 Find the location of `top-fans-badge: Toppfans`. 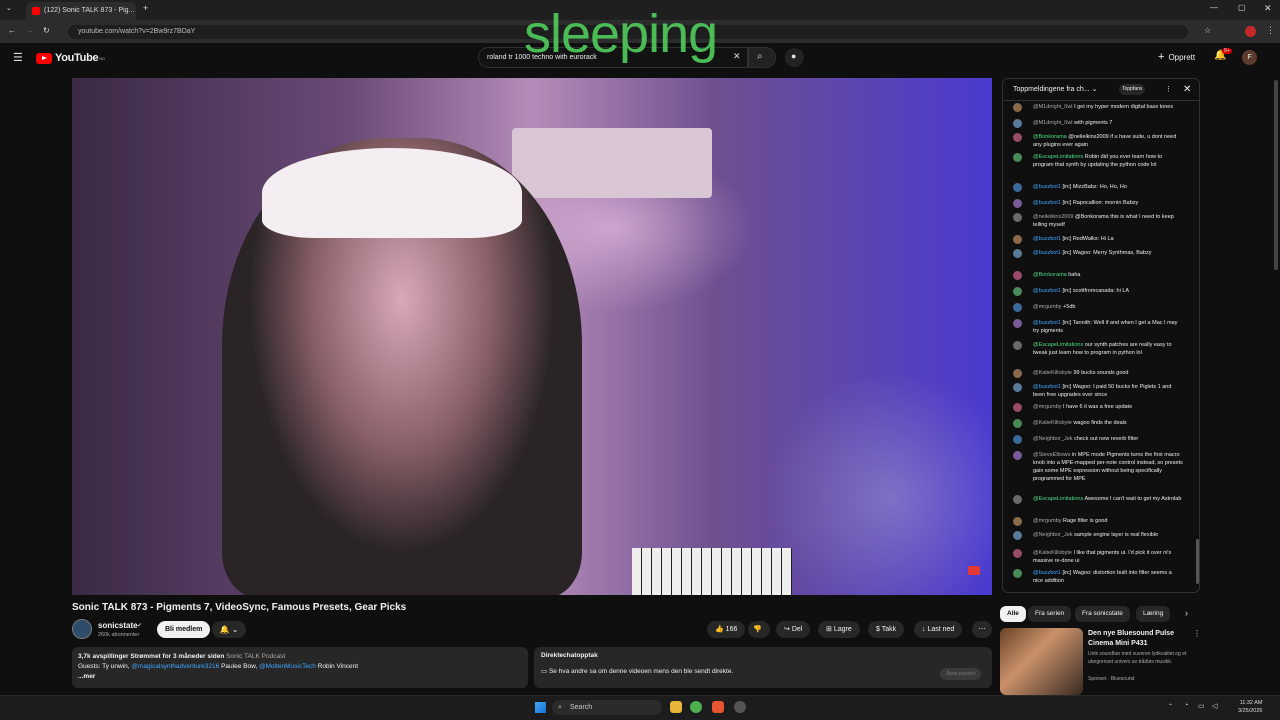

top-fans-badge: Toppfans is located at coordinates (1132, 89).